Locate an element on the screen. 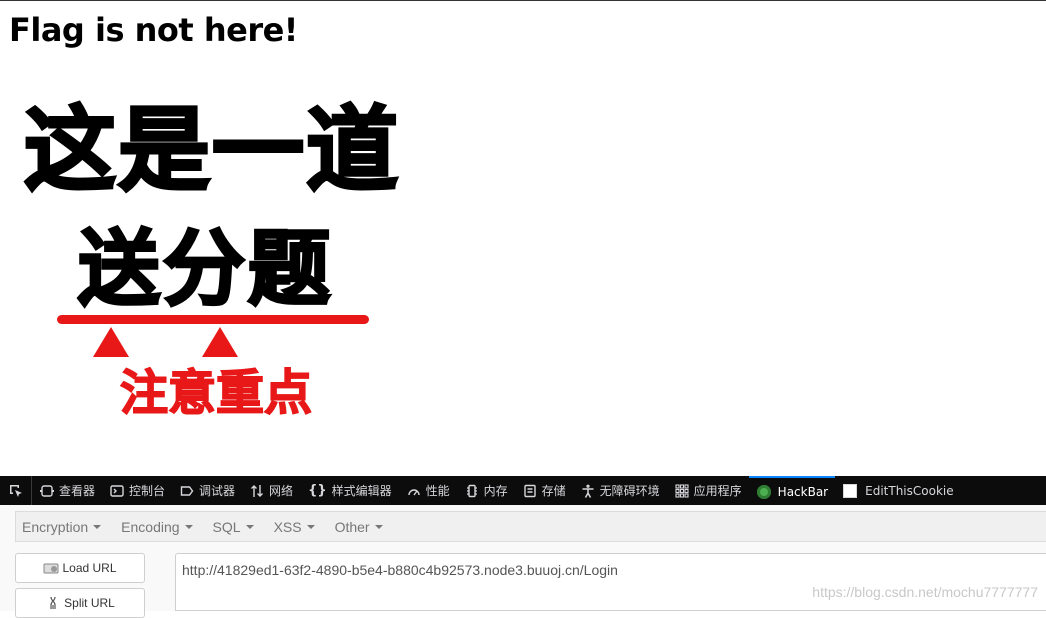 This screenshot has width=1046, height=618. memory-icon is located at coordinates (471, 490).